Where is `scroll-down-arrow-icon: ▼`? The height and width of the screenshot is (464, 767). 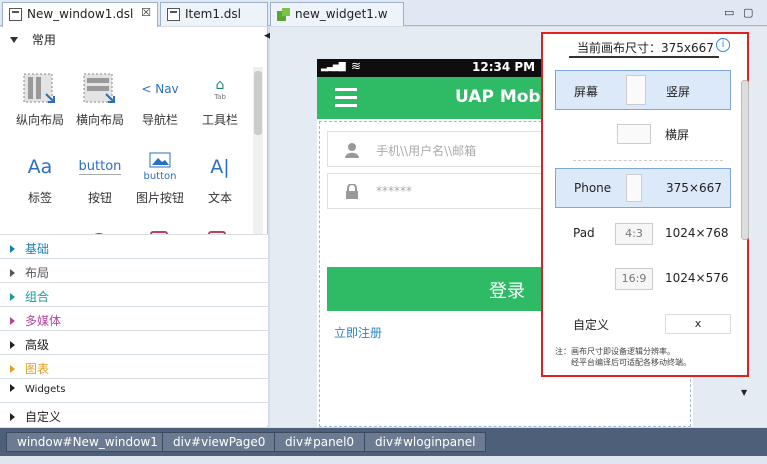
scroll-down-arrow-icon: ▼ is located at coordinates (744, 392).